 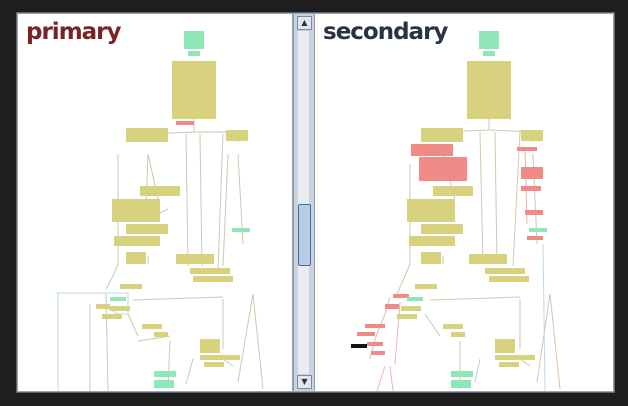 What do you see at coordinates (385, 32) in the screenshot?
I see `secondary-pane-title: secondary` at bounding box center [385, 32].